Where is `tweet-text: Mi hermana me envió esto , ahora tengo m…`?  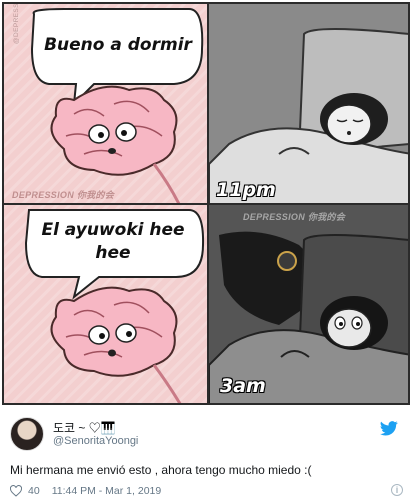 tweet-text: Mi hermana me envió esto , ahora tengo m… is located at coordinates (161, 470).